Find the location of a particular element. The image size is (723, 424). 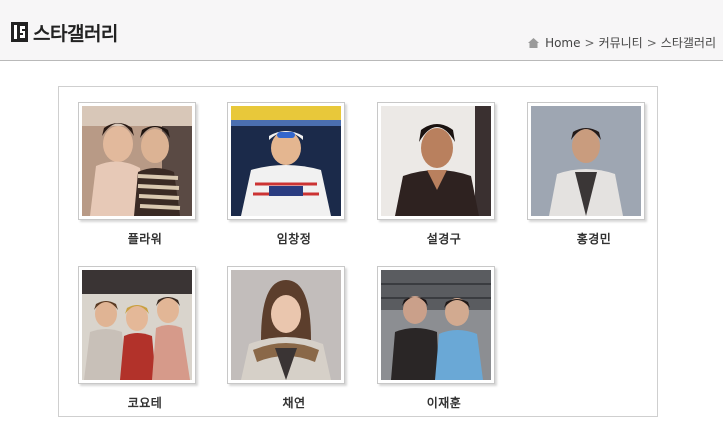

gallery-item: 홍경민 is located at coordinates (587, 174).